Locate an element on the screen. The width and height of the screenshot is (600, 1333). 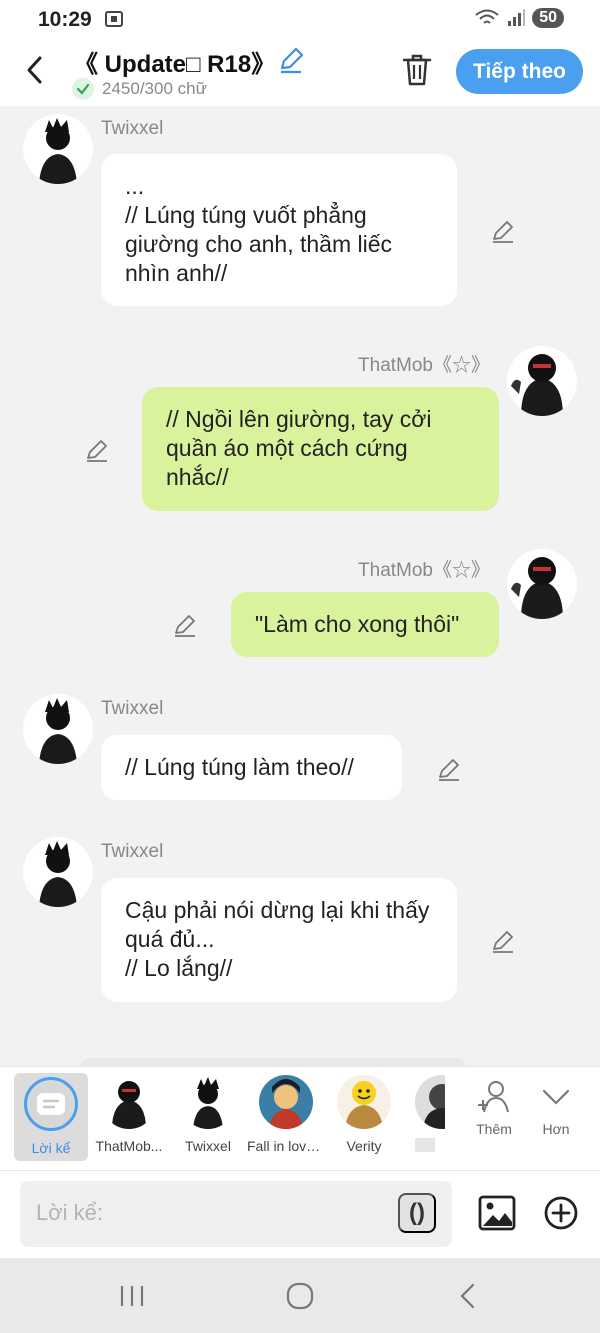
avatar-twixxel is located at coordinates (208, 1102).